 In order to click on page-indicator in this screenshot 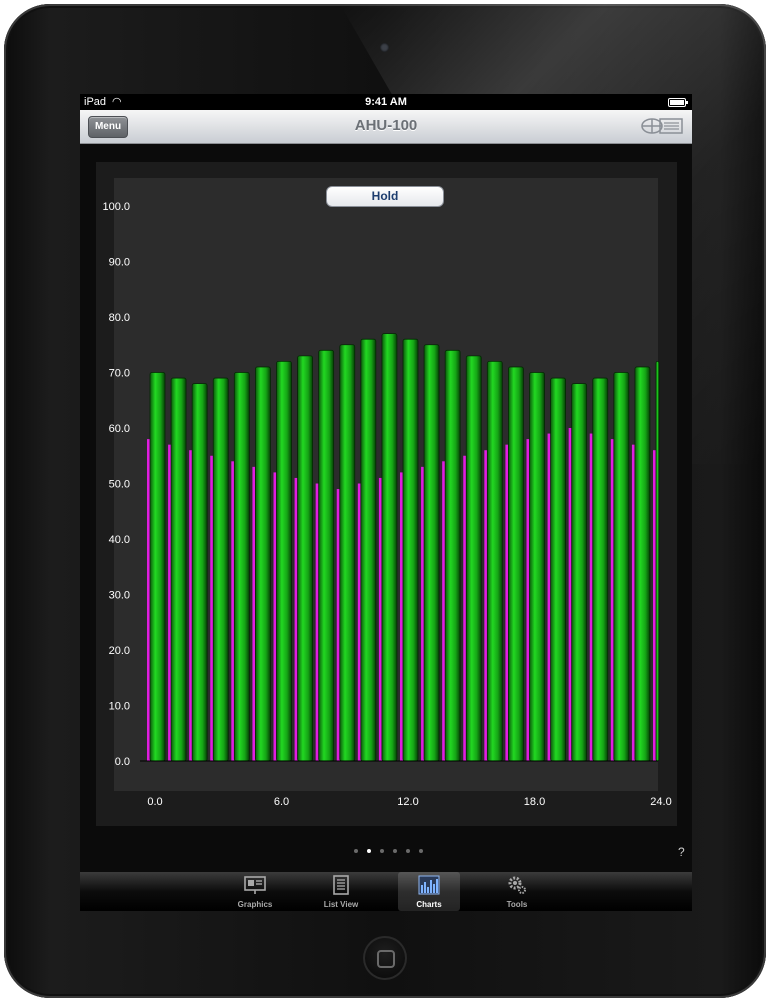, I will do `click(388, 853)`.